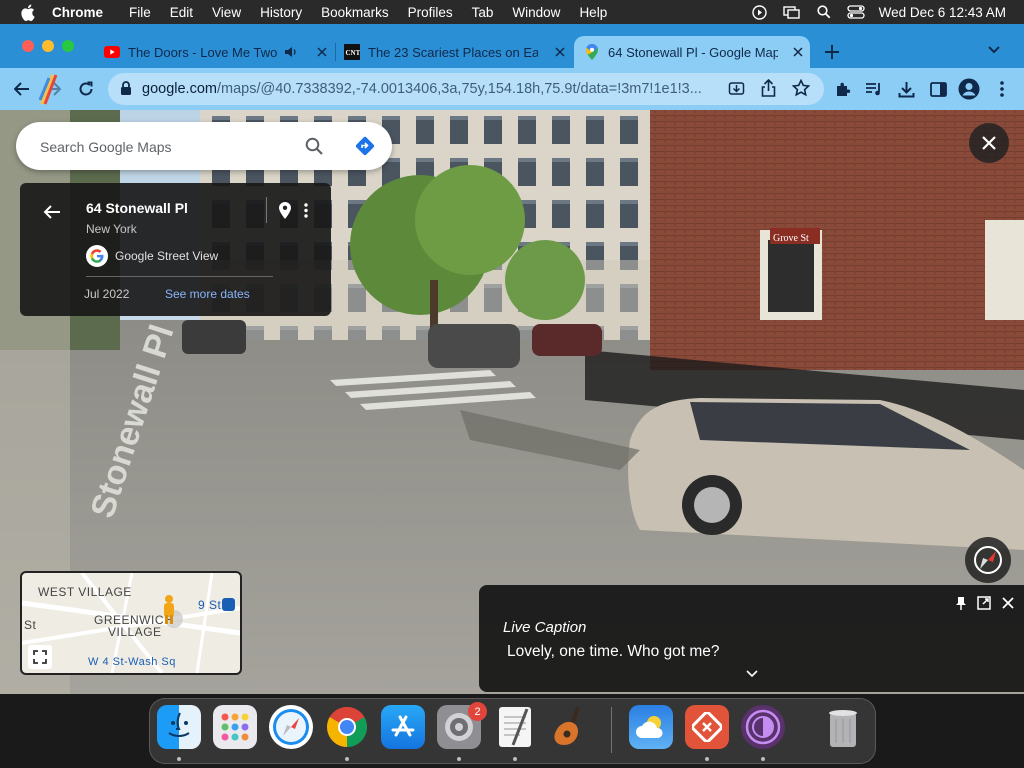  I want to click on chrome-theme-brush-icon, so click(49, 89).